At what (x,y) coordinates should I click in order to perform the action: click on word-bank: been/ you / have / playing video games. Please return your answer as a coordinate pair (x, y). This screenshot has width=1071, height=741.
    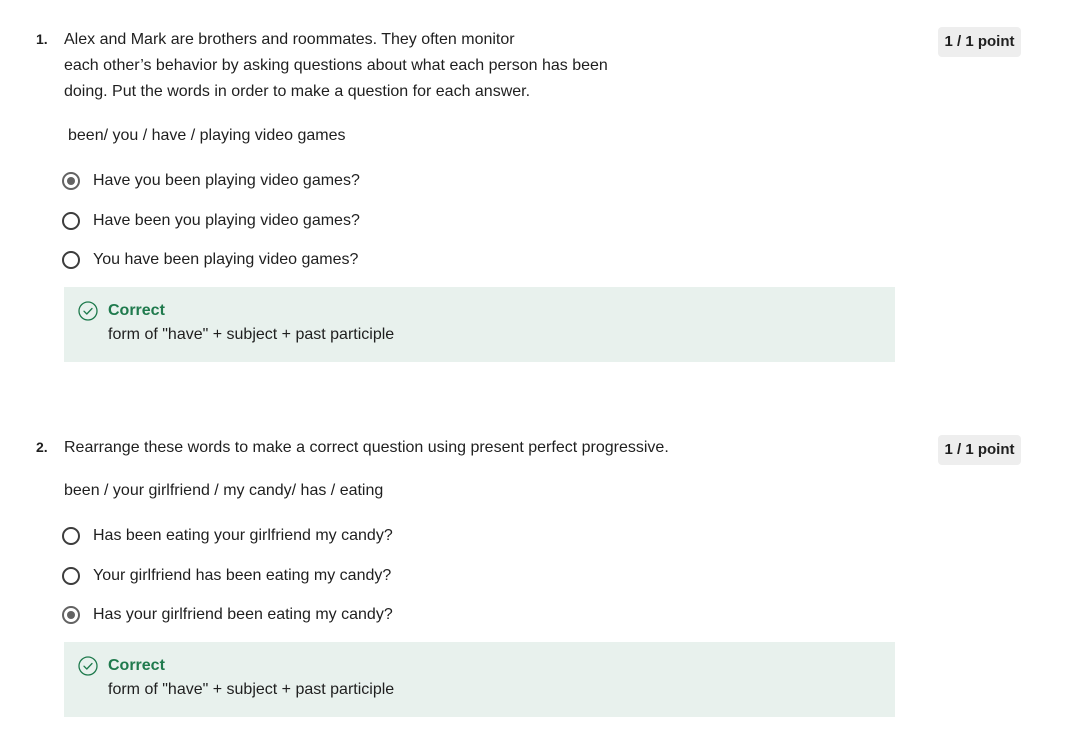
    Looking at the image, I should click on (207, 135).